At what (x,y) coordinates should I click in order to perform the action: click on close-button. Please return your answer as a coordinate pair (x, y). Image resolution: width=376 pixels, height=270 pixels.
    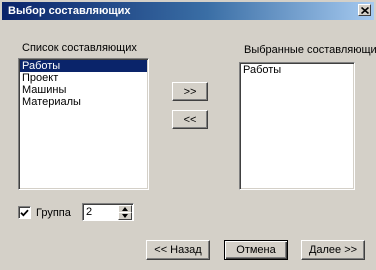
    Looking at the image, I should click on (364, 10).